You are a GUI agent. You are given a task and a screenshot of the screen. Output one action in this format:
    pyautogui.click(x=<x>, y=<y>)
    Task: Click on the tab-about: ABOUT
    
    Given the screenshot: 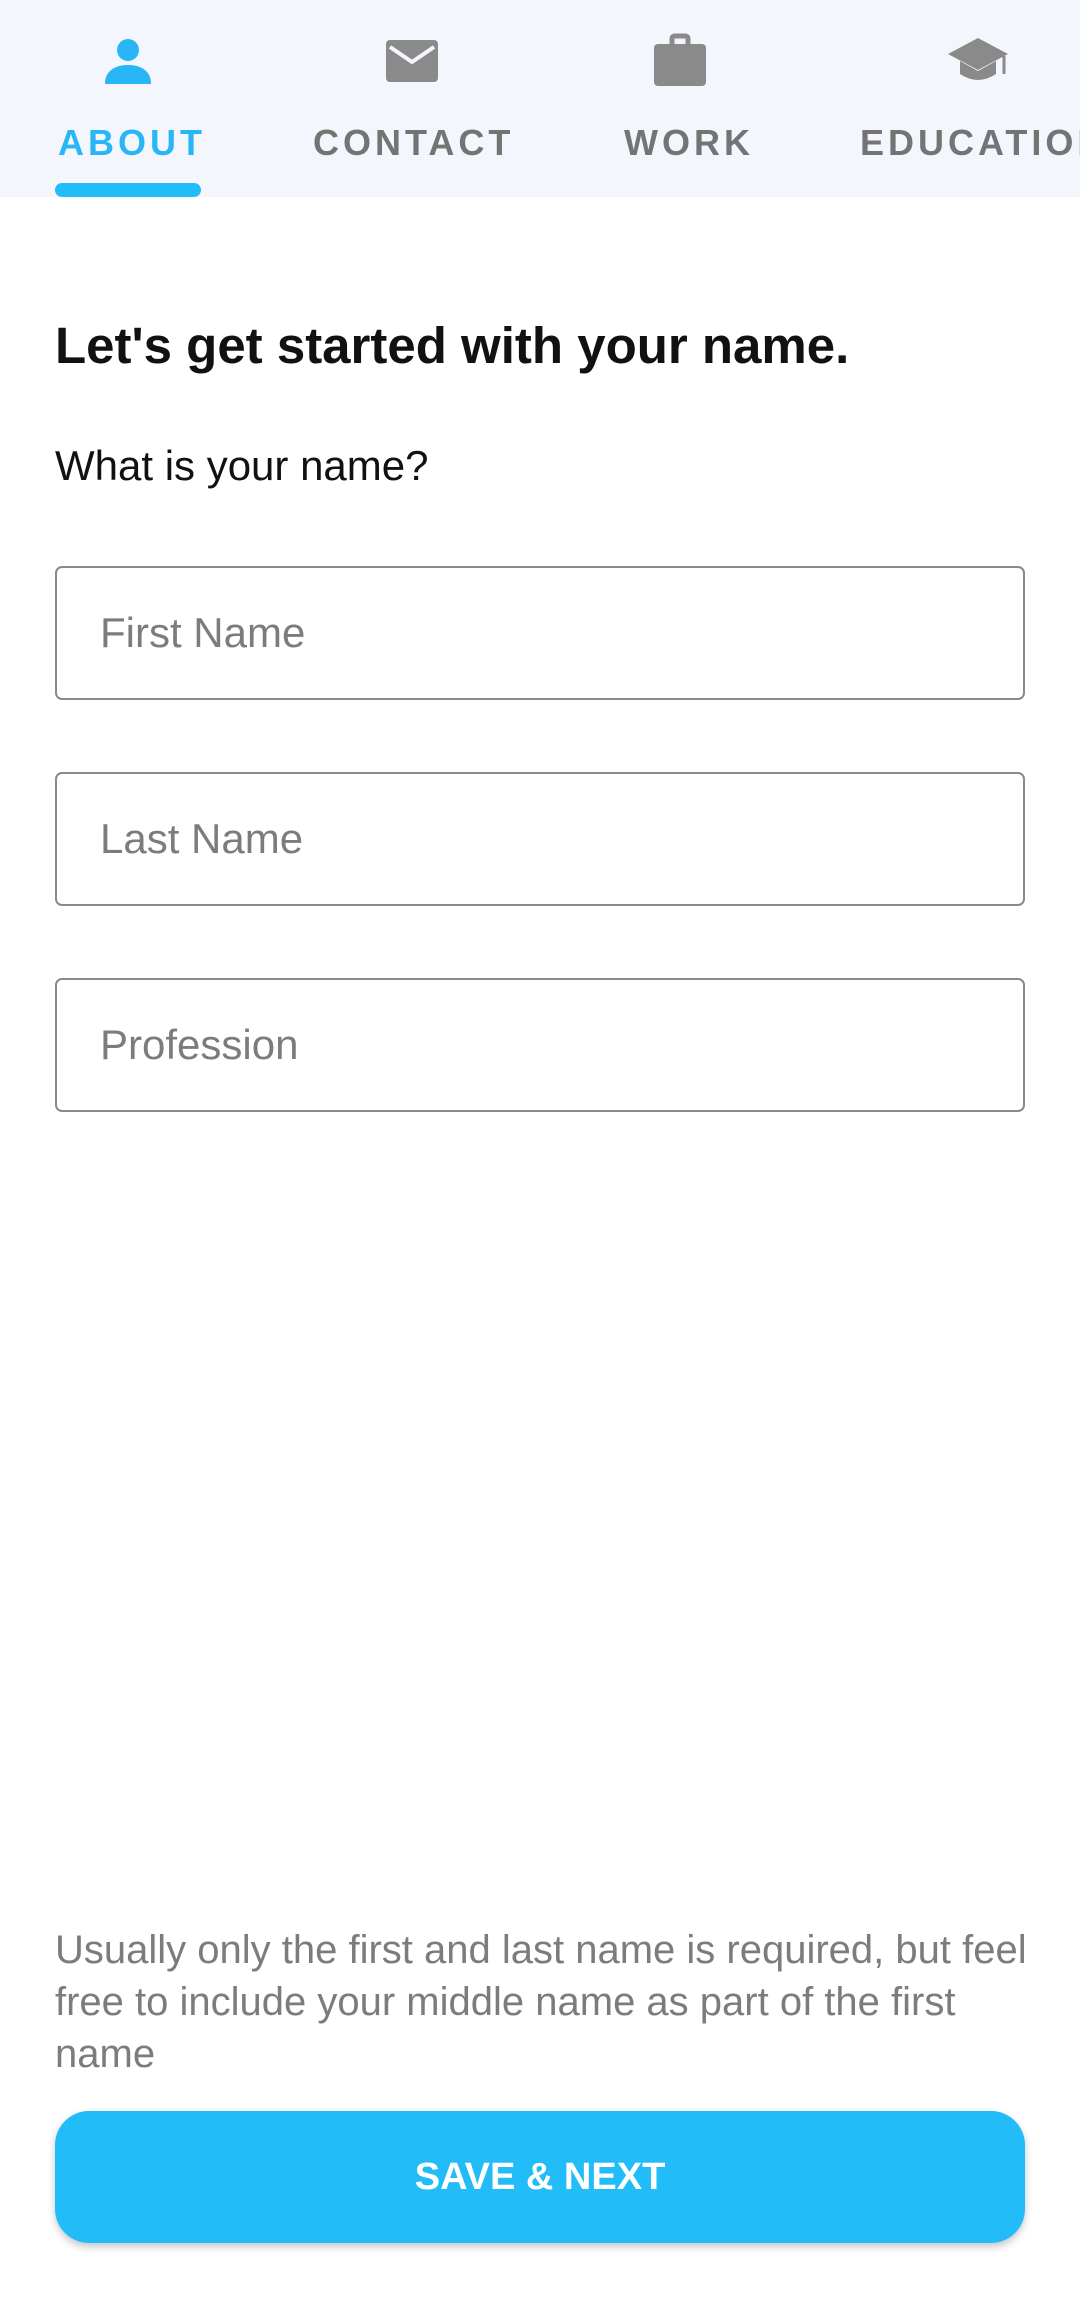 What is the action you would take?
    pyautogui.click(x=130, y=98)
    